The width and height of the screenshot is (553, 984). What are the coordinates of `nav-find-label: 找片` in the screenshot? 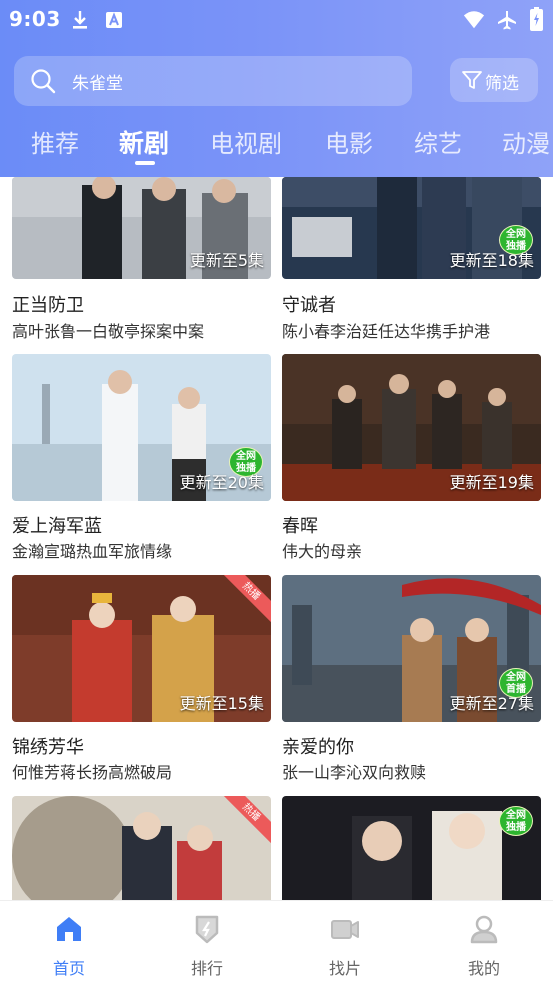 It's located at (344, 968).